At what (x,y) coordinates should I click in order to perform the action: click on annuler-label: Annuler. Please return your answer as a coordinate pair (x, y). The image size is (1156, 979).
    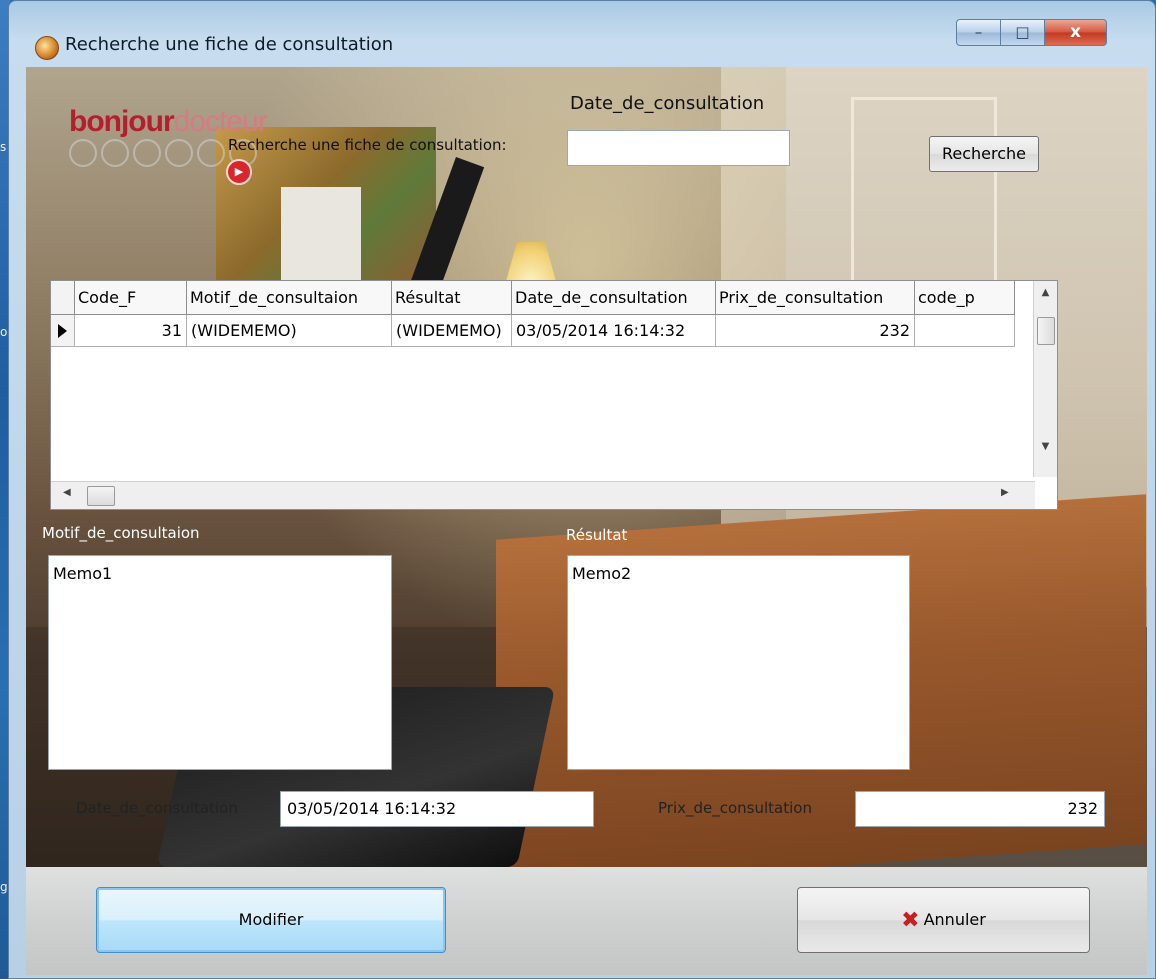
    Looking at the image, I should click on (954, 919).